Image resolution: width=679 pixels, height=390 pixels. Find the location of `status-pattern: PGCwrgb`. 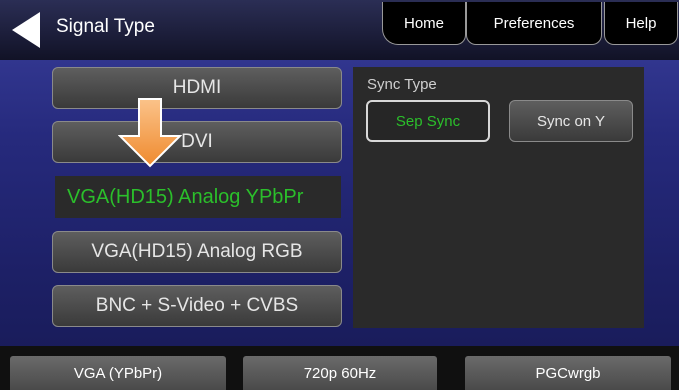

status-pattern: PGCwrgb is located at coordinates (568, 373).